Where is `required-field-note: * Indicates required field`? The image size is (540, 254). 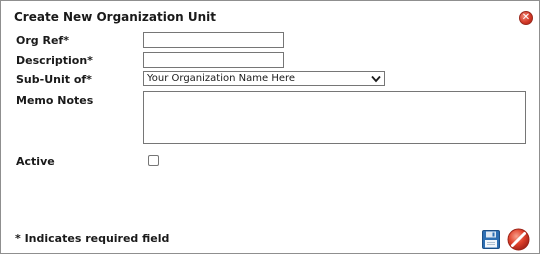
required-field-note: * Indicates required field is located at coordinates (92, 238).